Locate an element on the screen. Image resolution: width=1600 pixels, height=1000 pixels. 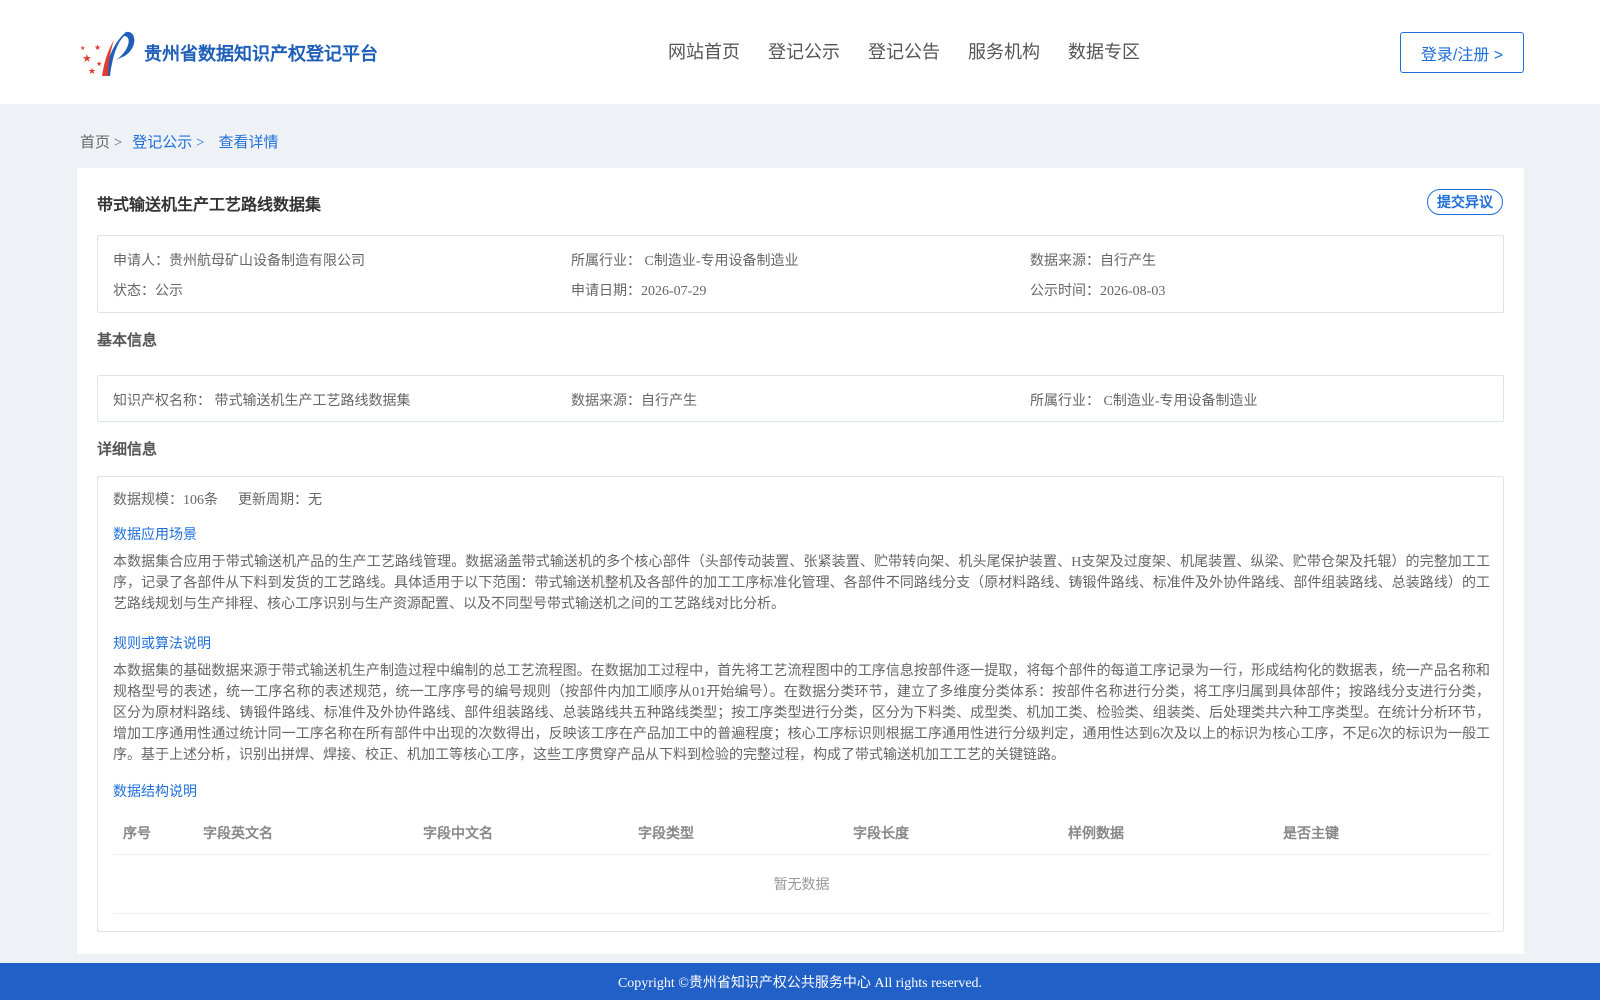
red-stars-flag-logo-icon: ★ ★ ★ ★ ★ is located at coordinates (107, 53).